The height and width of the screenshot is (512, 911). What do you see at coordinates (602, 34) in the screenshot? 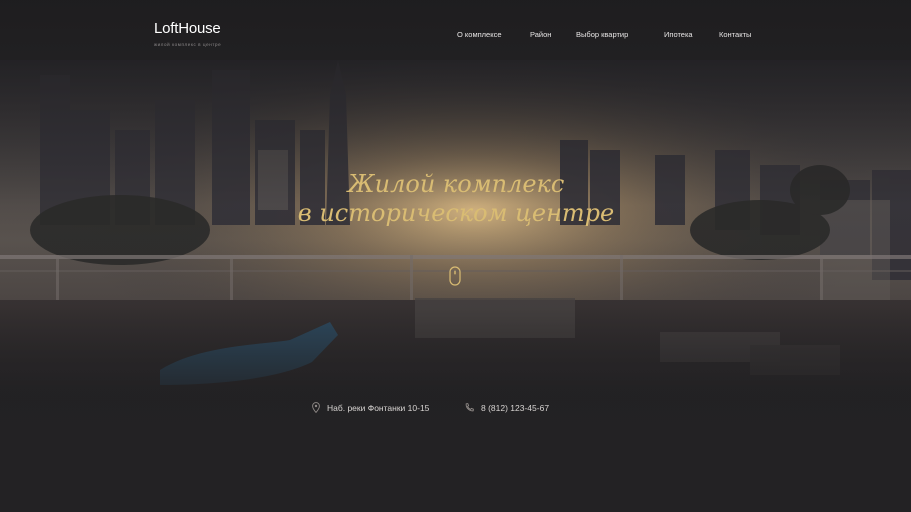
I see `nav-item-apartments: Выбор квартир` at bounding box center [602, 34].